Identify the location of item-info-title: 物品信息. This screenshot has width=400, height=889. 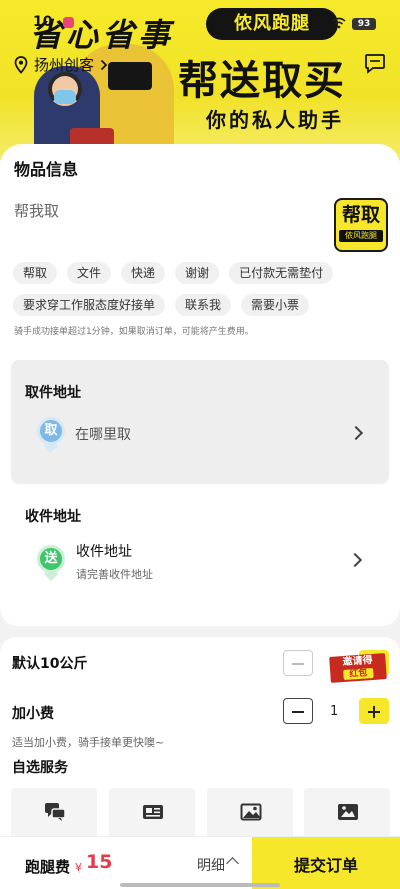
(46, 169).